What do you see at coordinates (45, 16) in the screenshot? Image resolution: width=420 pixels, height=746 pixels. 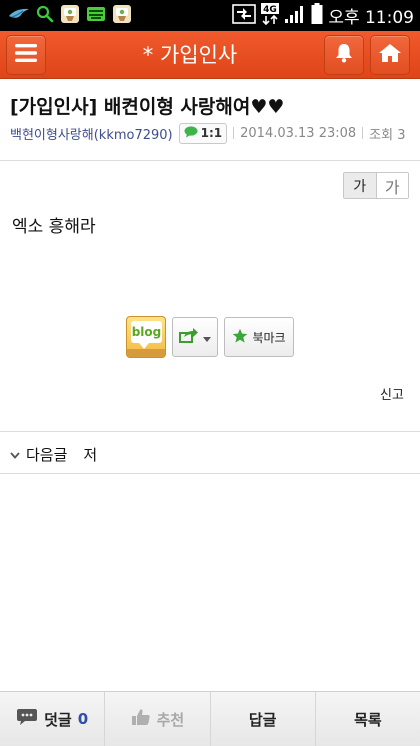 I see `search-icon` at bounding box center [45, 16].